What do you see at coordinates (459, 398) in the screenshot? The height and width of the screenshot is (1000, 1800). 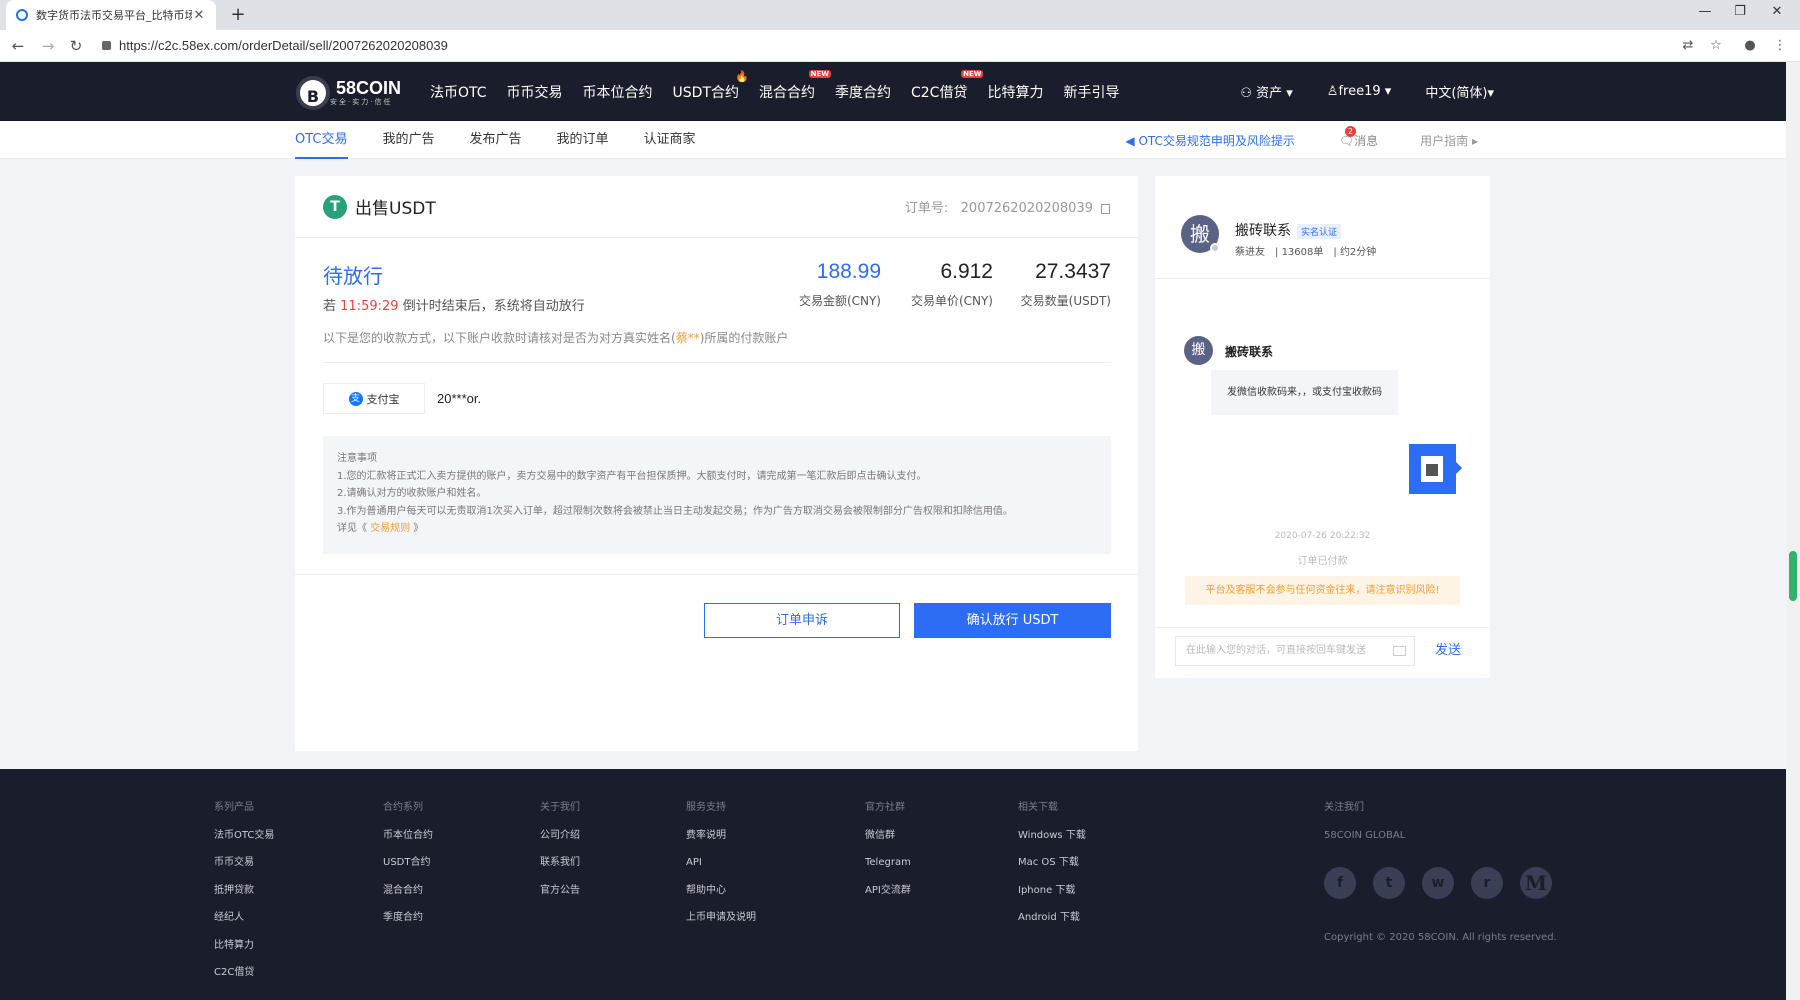 I see `payment-account: 20***or.` at bounding box center [459, 398].